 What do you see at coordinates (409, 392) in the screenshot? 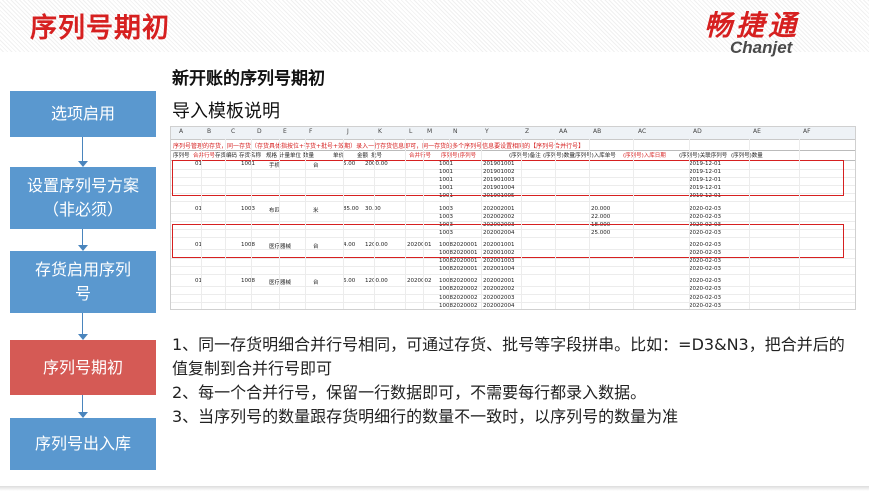
I see `instruction-item: 2、每一个合并行号，保留一行数据即可，不需要每行都录入数据。` at bounding box center [409, 392].